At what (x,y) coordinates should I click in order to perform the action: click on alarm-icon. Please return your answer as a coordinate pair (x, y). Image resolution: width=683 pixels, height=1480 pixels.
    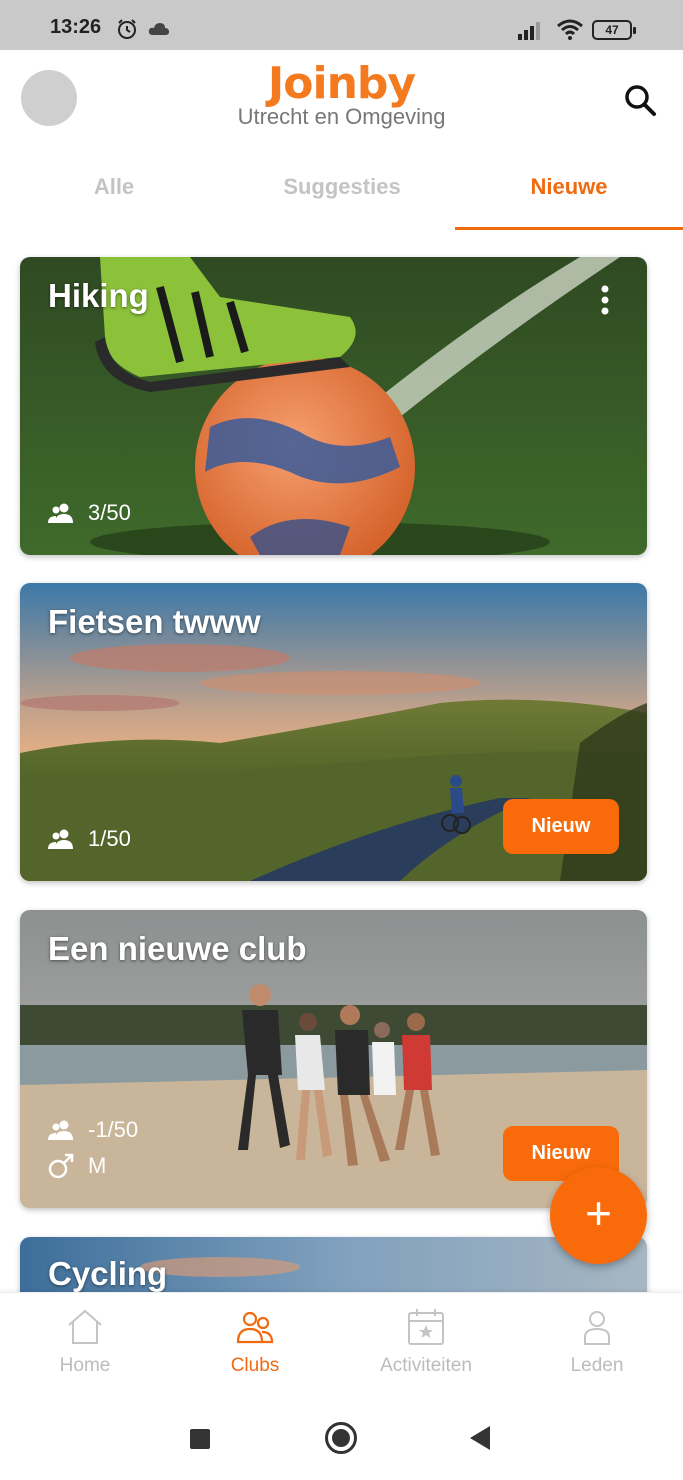
    Looking at the image, I should click on (127, 29).